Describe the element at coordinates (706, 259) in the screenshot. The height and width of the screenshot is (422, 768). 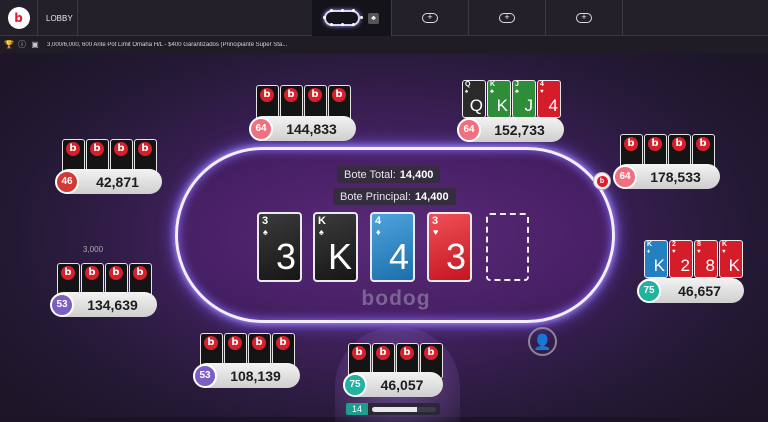
I see `player-card: 8 ♥ 8` at that location.